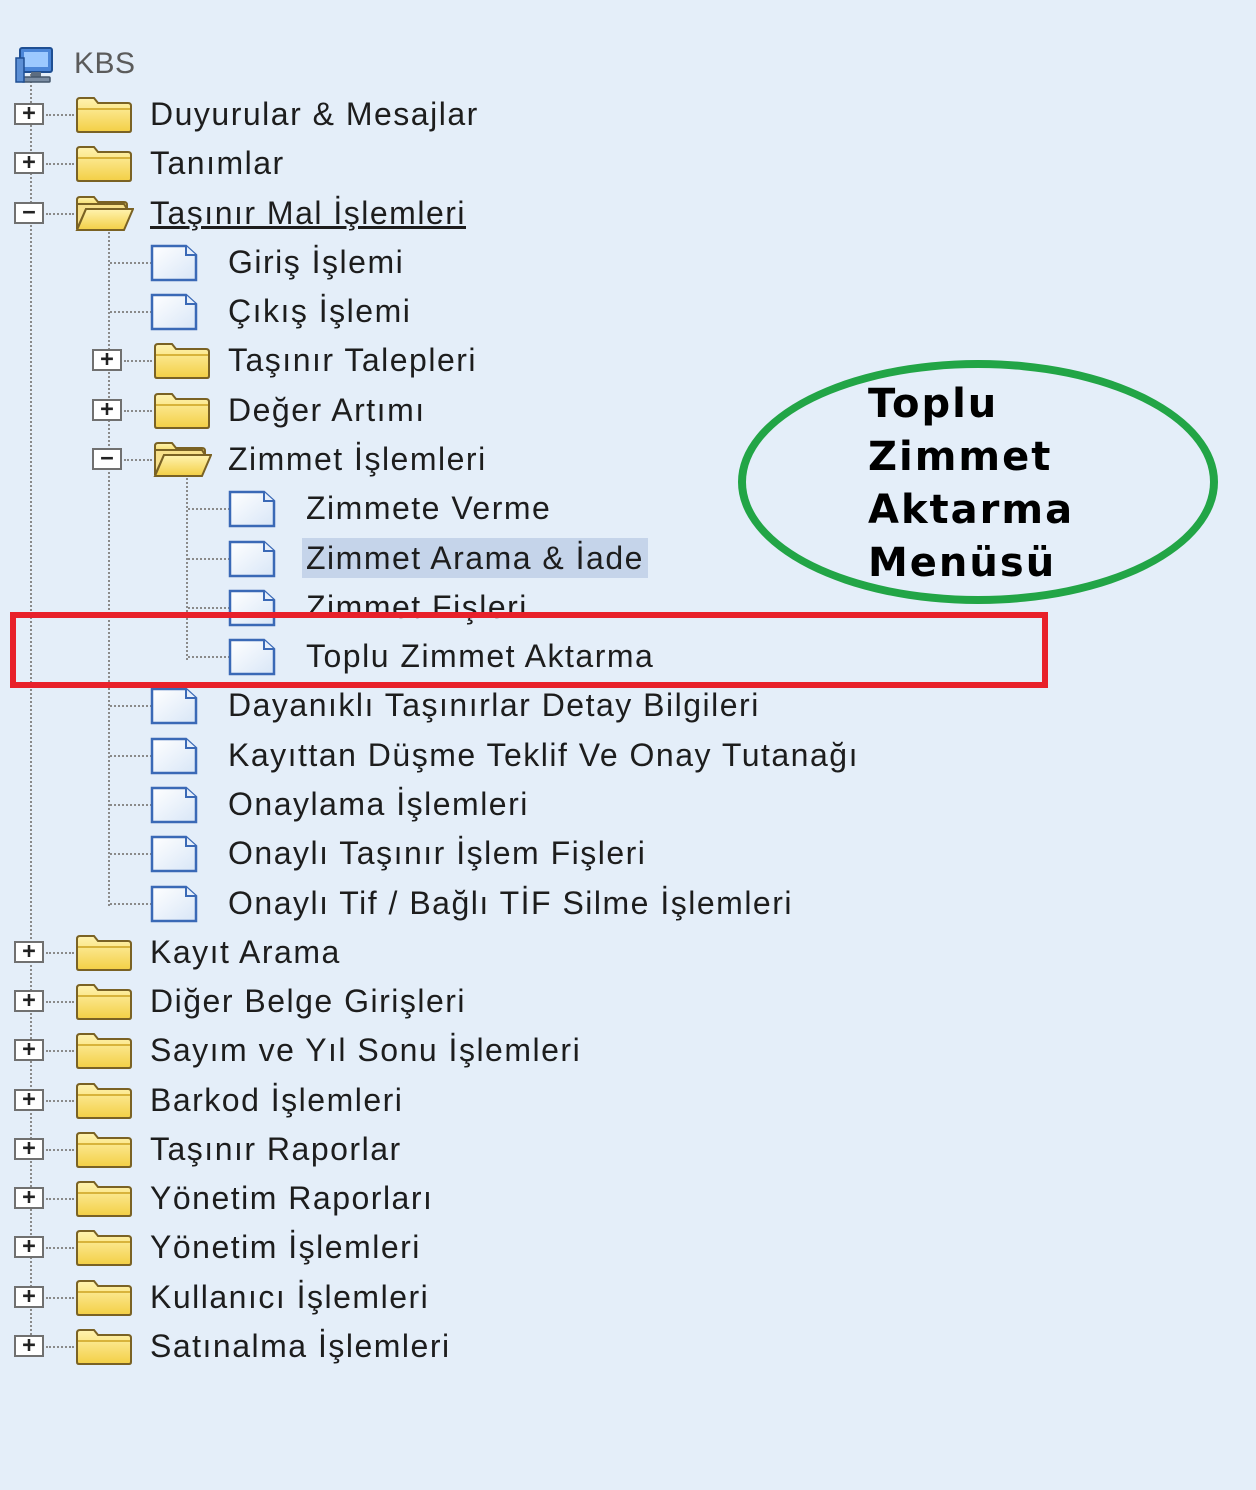 This screenshot has height=1490, width=1256. What do you see at coordinates (276, 1149) in the screenshot?
I see `tree-node-label: Taşınır Raporlar` at bounding box center [276, 1149].